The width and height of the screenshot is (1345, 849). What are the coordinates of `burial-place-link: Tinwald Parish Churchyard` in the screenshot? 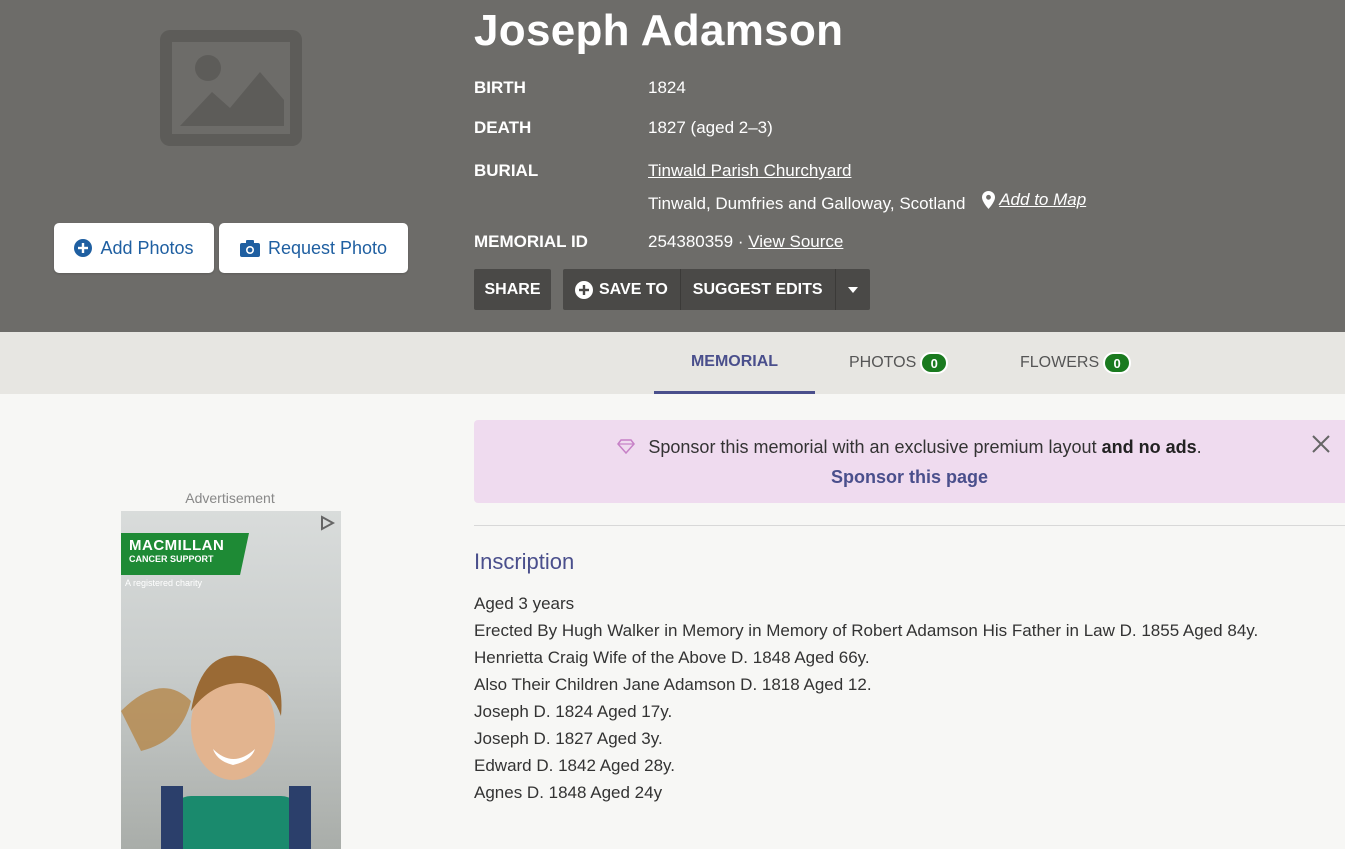 It's located at (749, 170).